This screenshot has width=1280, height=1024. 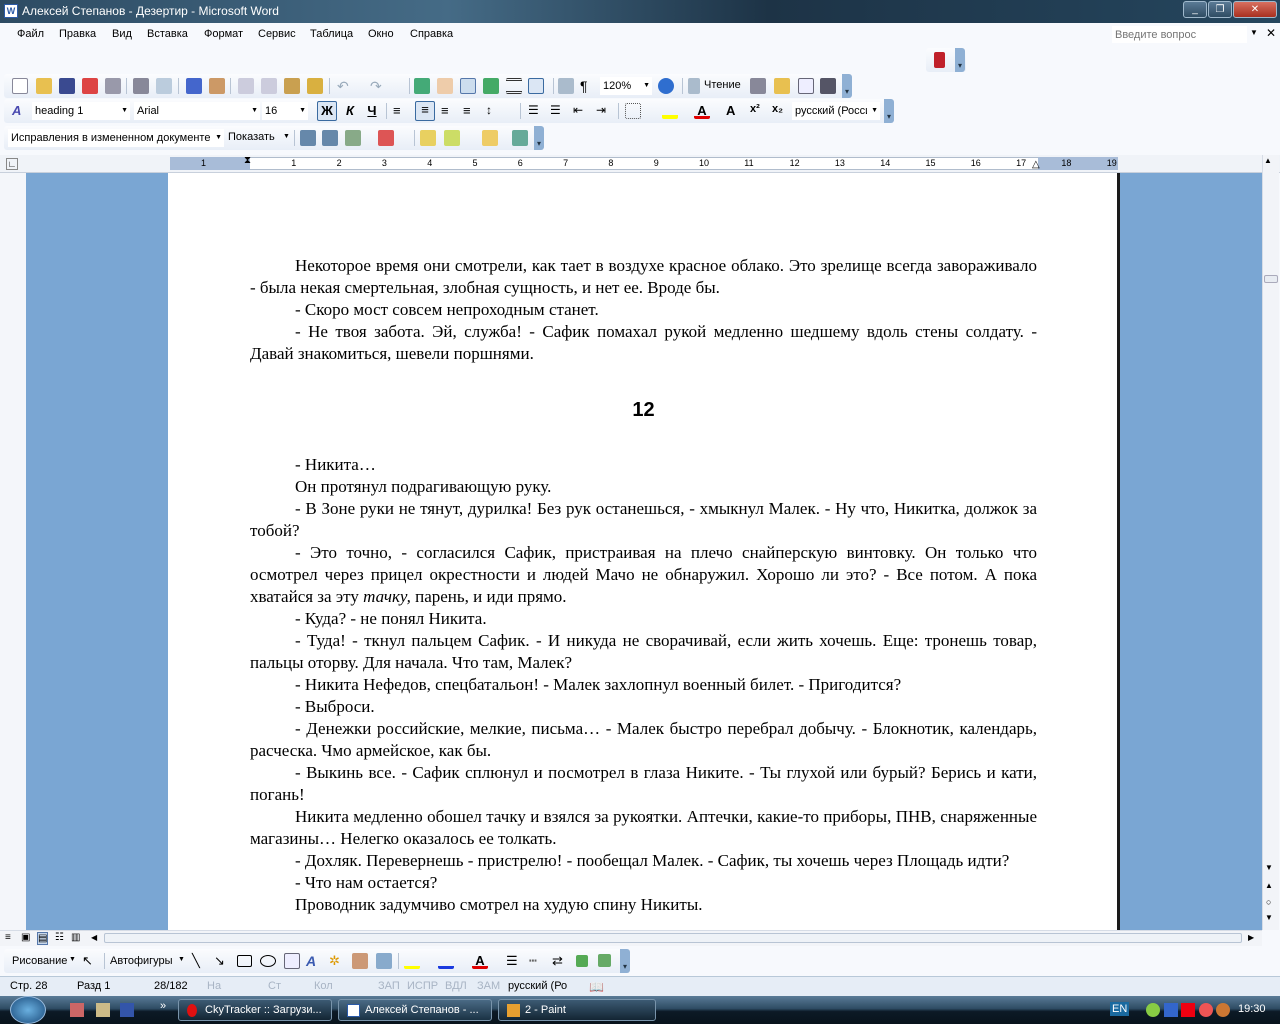 I want to click on restore-button: ❐, so click(x=1220, y=9).